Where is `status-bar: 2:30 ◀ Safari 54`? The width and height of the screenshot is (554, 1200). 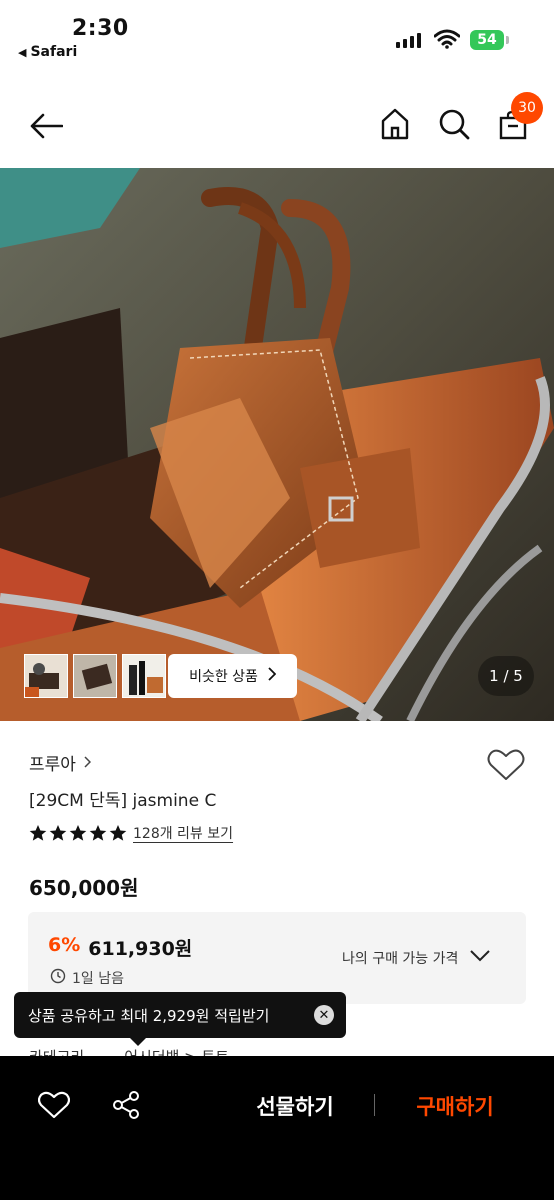
status-bar: 2:30 ◀ Safari 54 is located at coordinates (277, 35).